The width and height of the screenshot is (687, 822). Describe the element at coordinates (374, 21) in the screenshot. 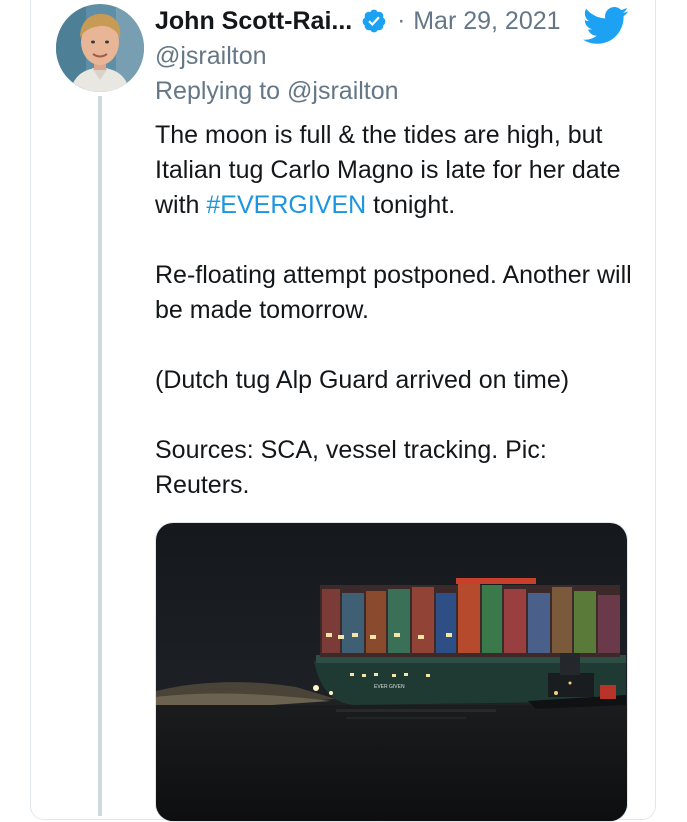

I see `verified-badge-icon` at that location.